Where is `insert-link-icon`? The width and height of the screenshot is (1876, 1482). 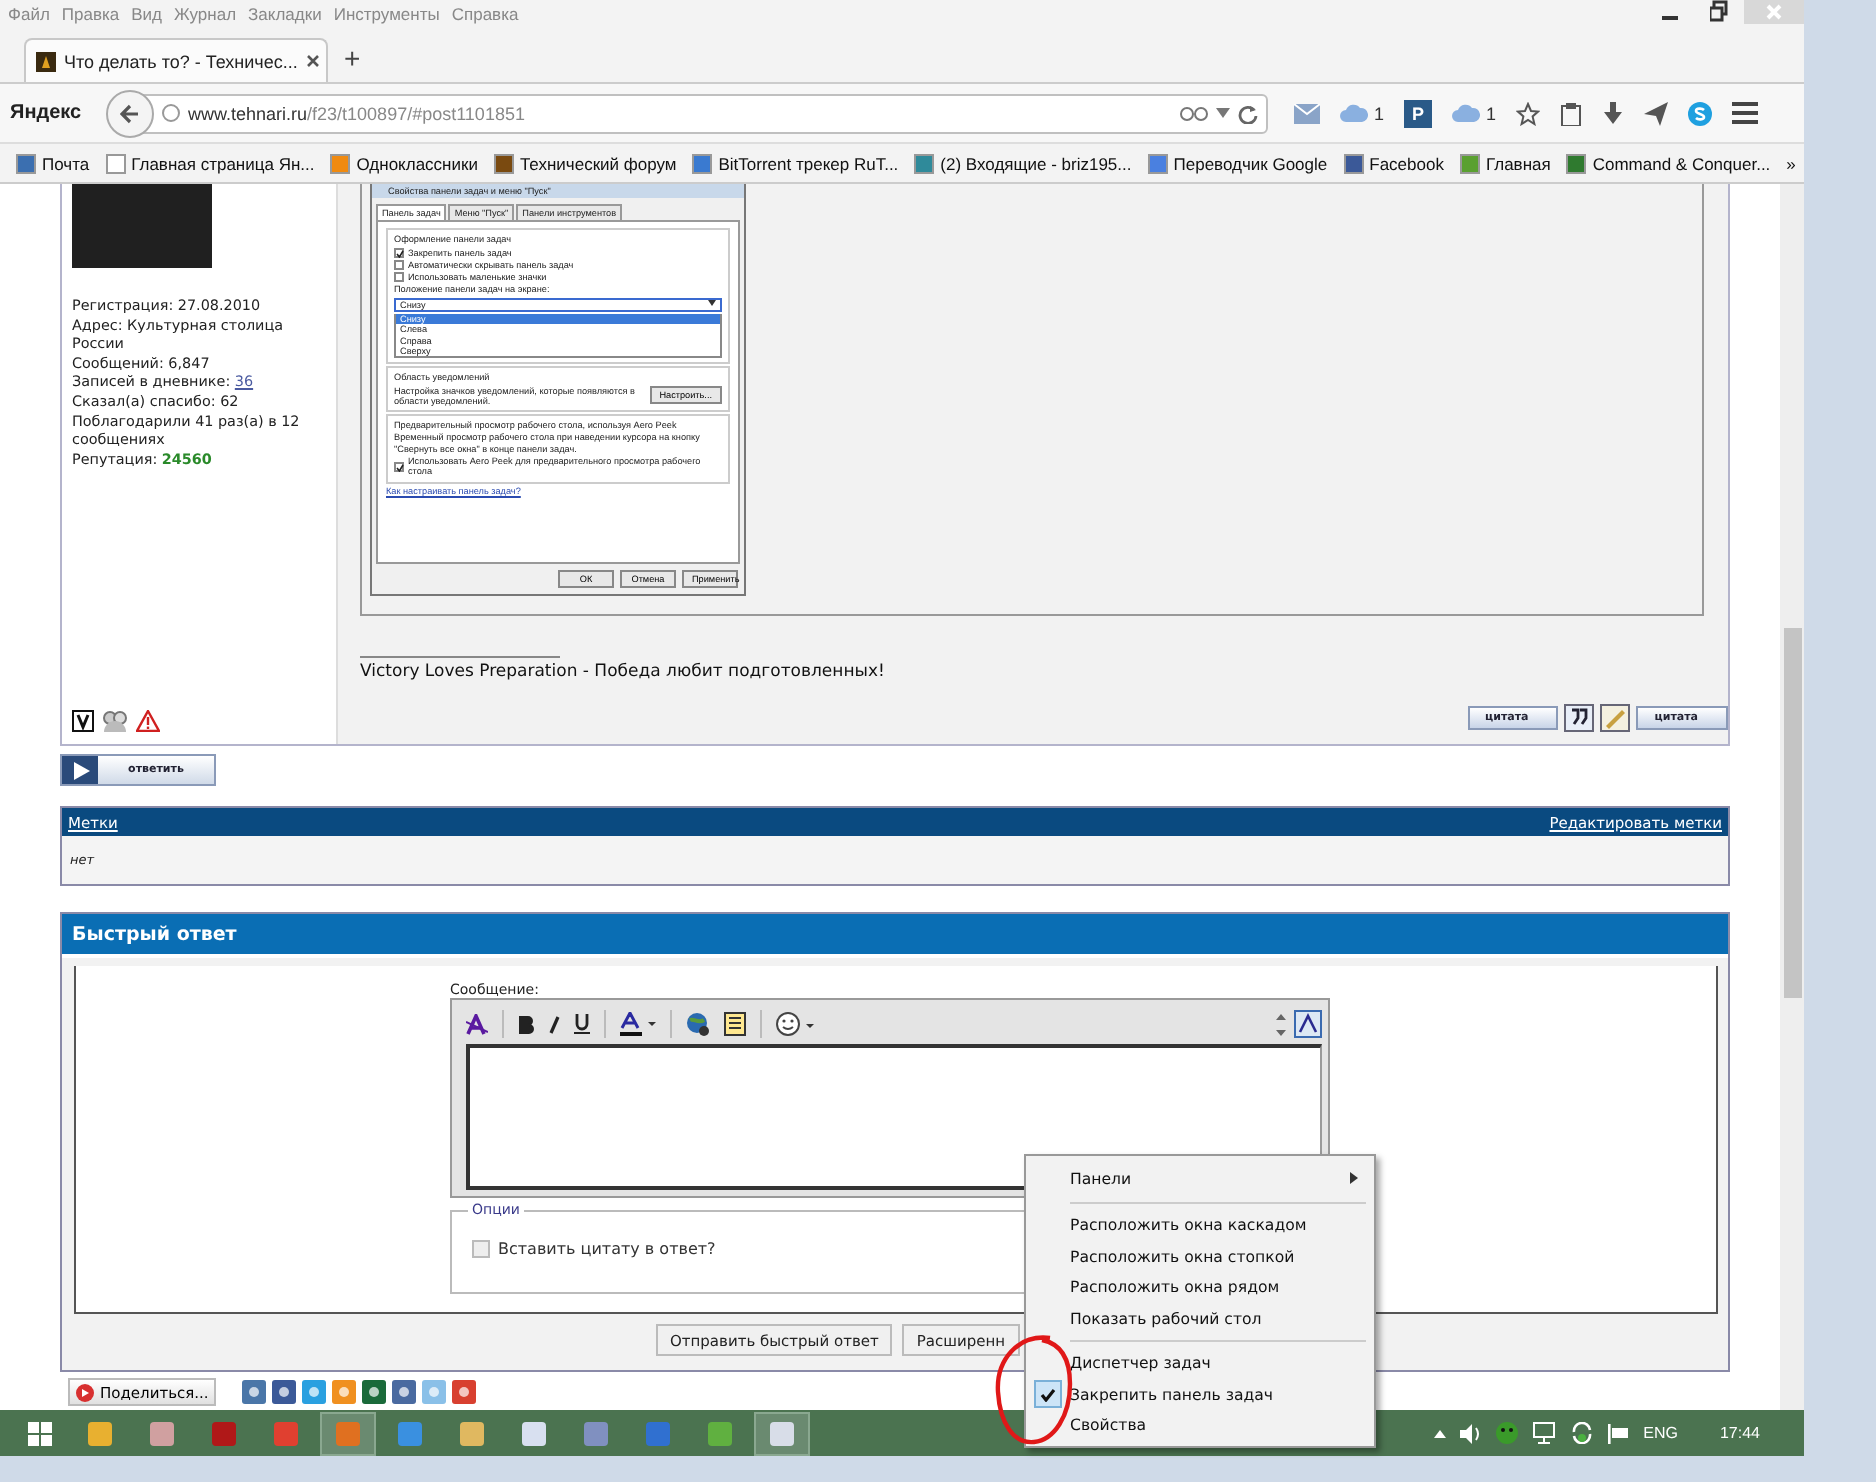 insert-link-icon is located at coordinates (698, 1024).